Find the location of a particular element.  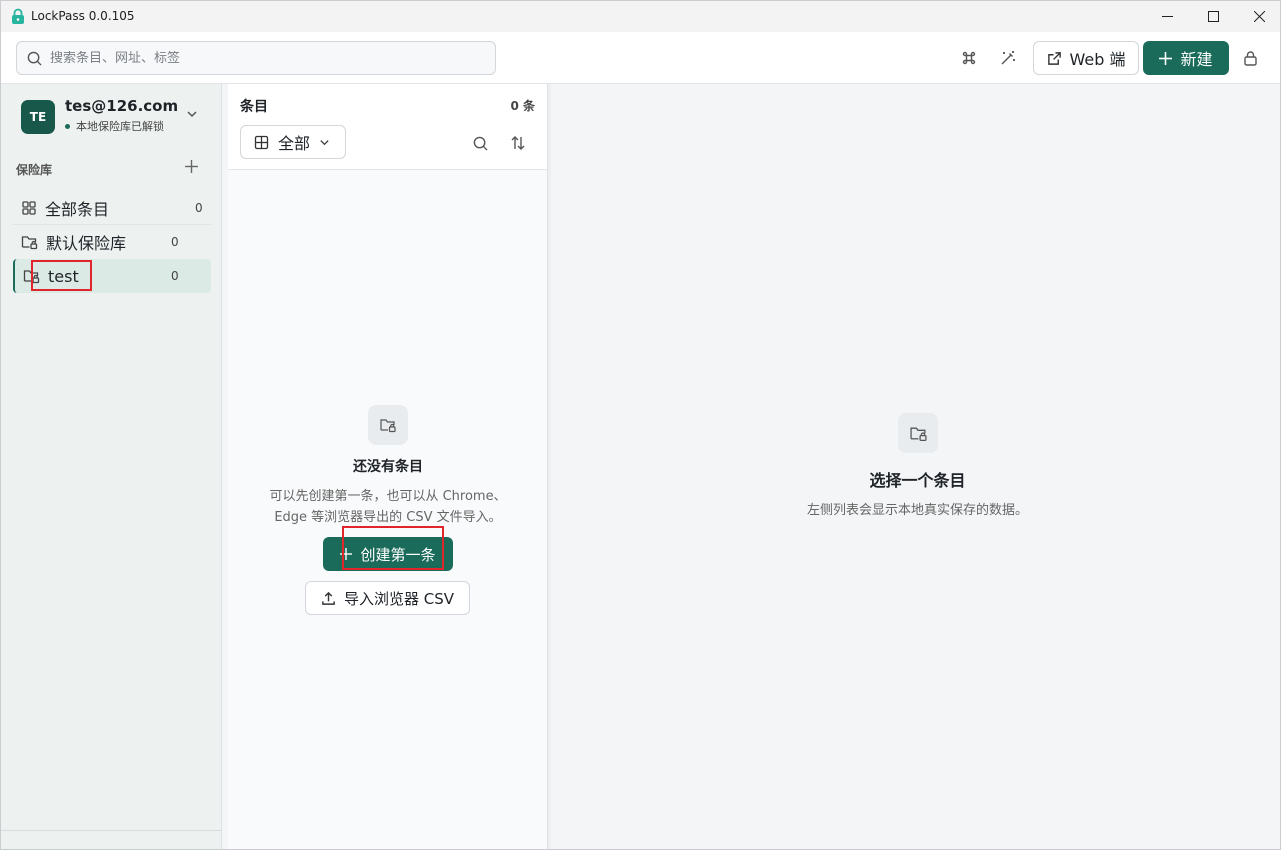

lock-vault-button is located at coordinates (1250, 58).